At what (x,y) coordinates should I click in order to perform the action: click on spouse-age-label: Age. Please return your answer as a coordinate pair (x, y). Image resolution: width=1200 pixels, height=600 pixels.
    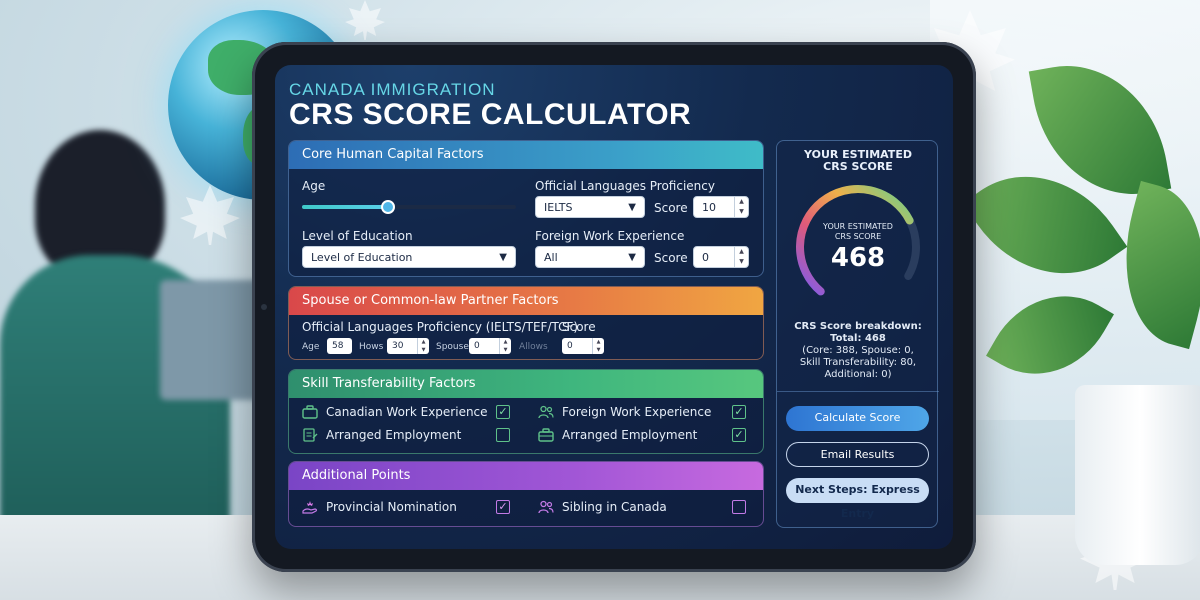
    Looking at the image, I should click on (311, 347).